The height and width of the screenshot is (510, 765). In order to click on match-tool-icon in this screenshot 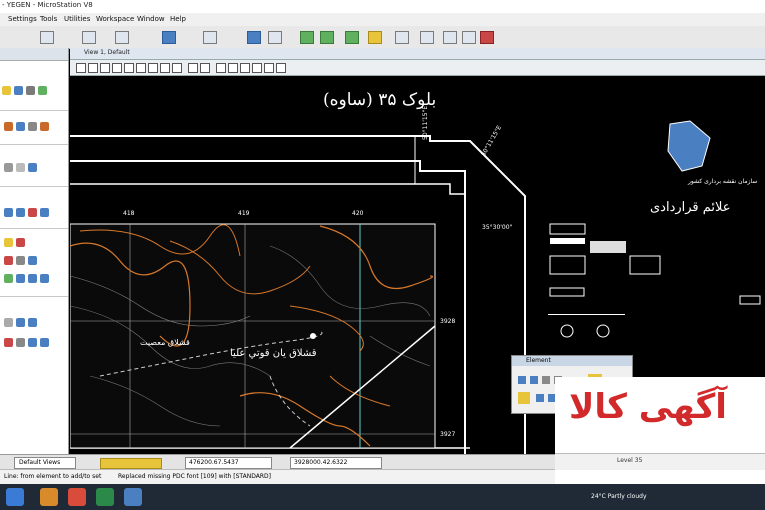, I will do `click(32, 342)`.